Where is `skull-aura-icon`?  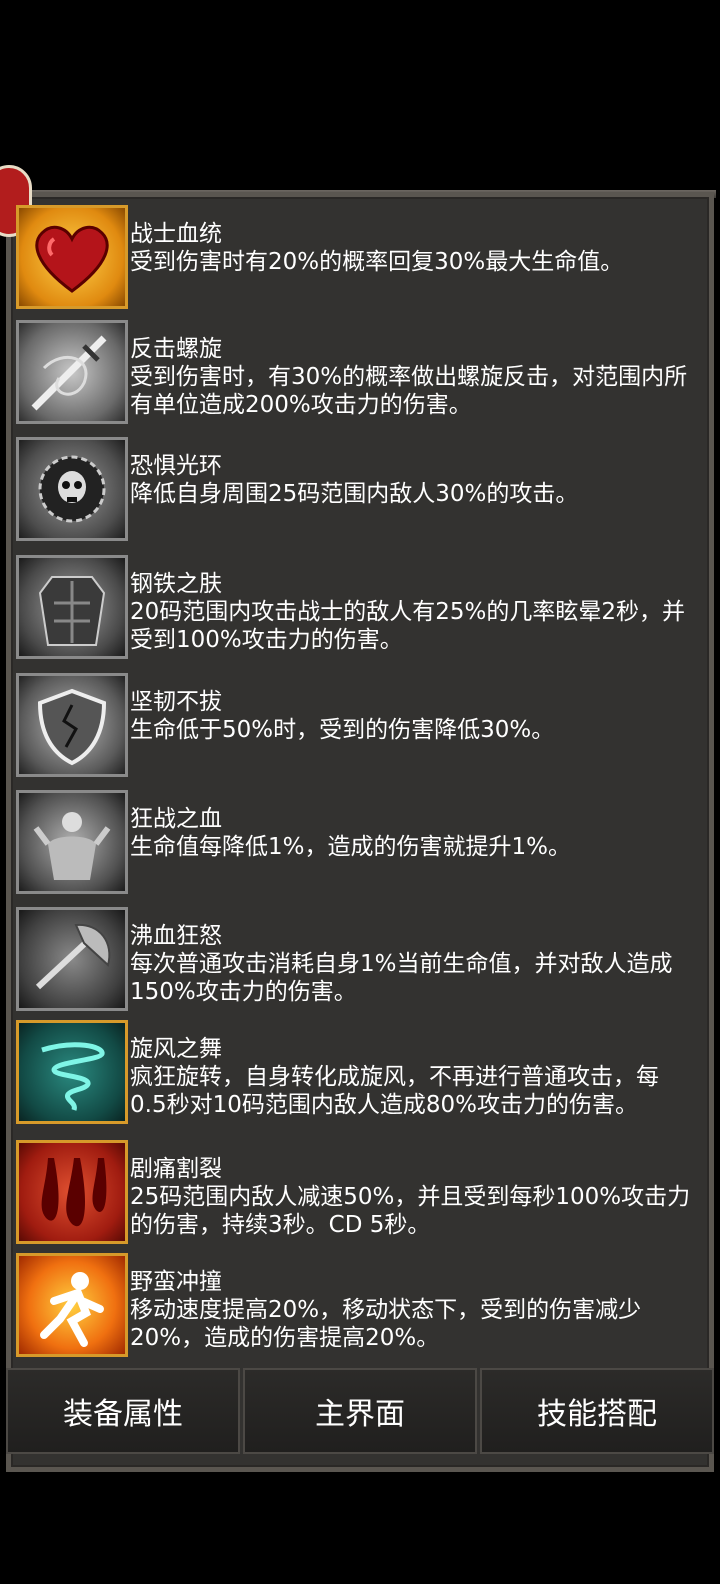
skull-aura-icon is located at coordinates (72, 489).